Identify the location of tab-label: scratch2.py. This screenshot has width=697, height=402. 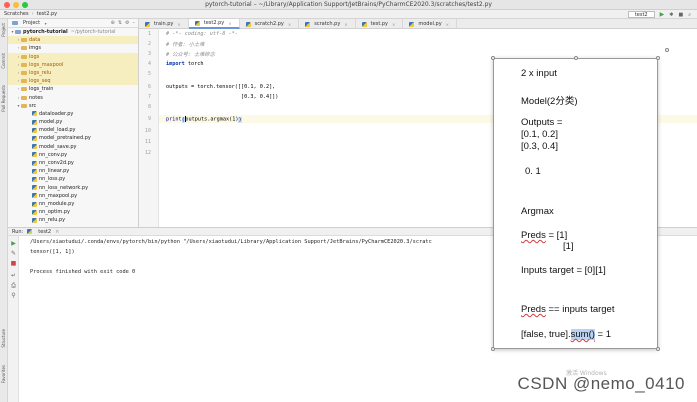
(269, 24).